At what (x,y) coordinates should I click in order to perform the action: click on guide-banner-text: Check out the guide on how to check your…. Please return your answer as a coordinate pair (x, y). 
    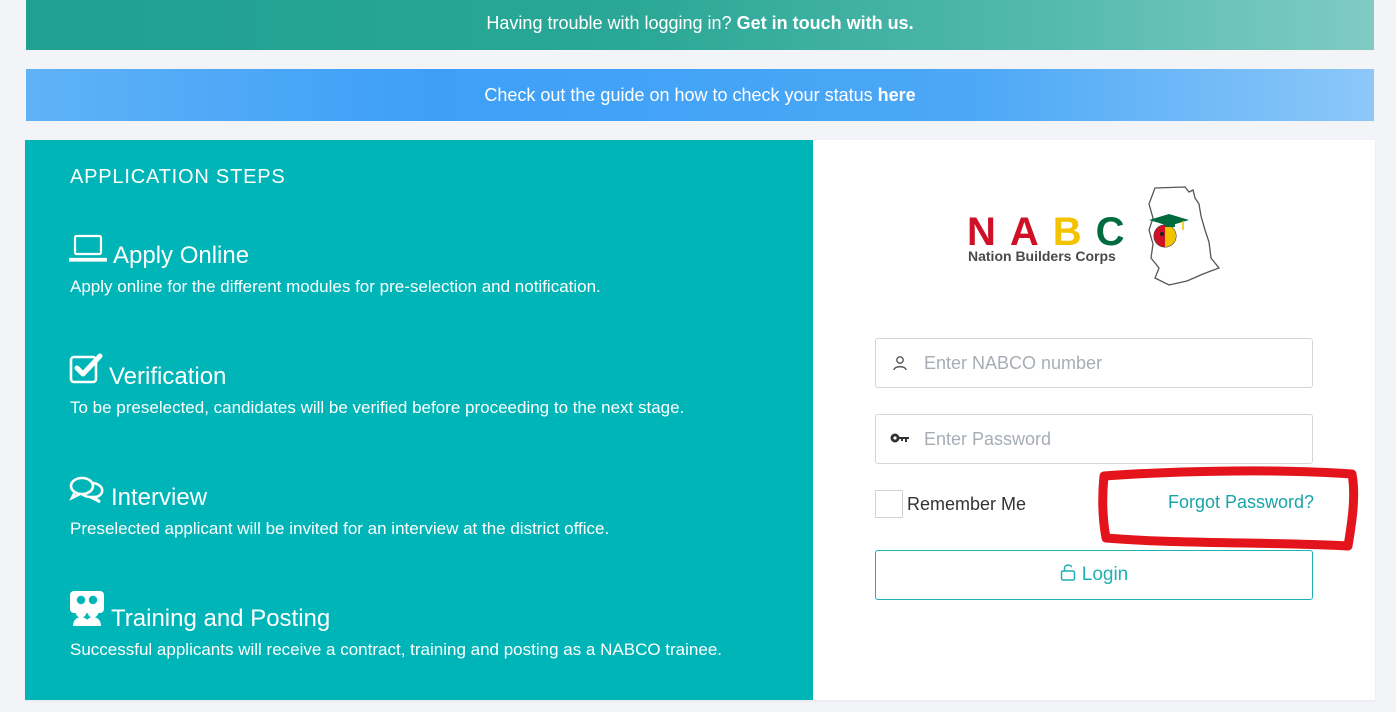
    Looking at the image, I should click on (681, 95).